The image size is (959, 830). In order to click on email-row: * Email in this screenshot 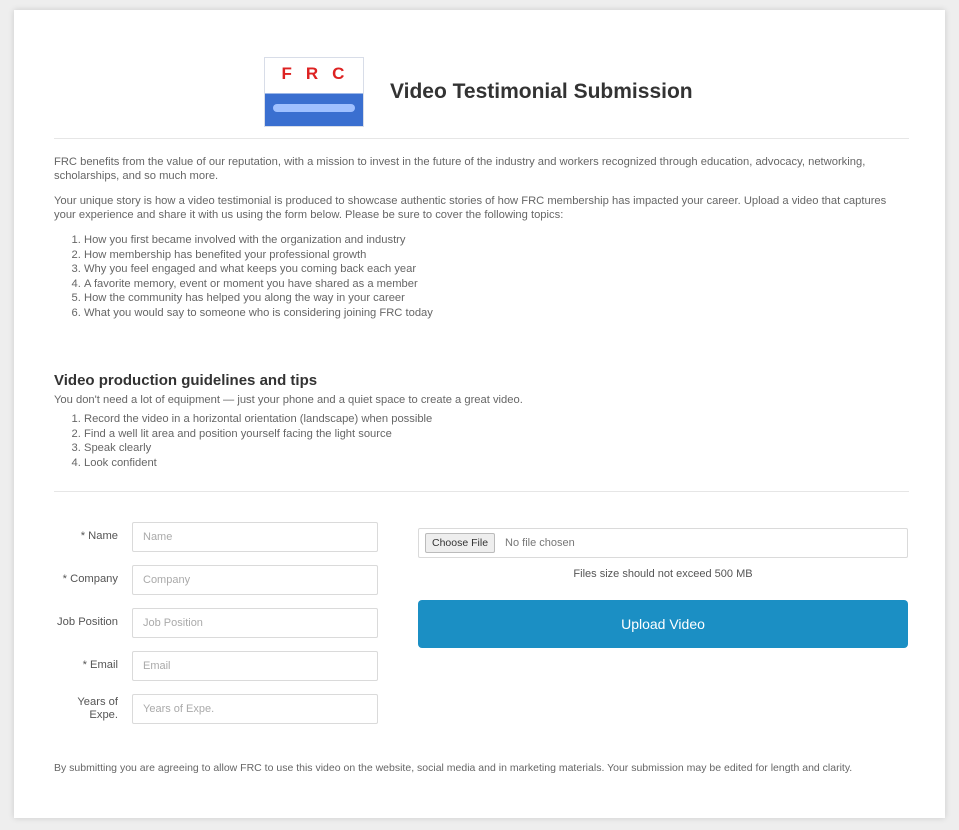, I will do `click(231, 665)`.